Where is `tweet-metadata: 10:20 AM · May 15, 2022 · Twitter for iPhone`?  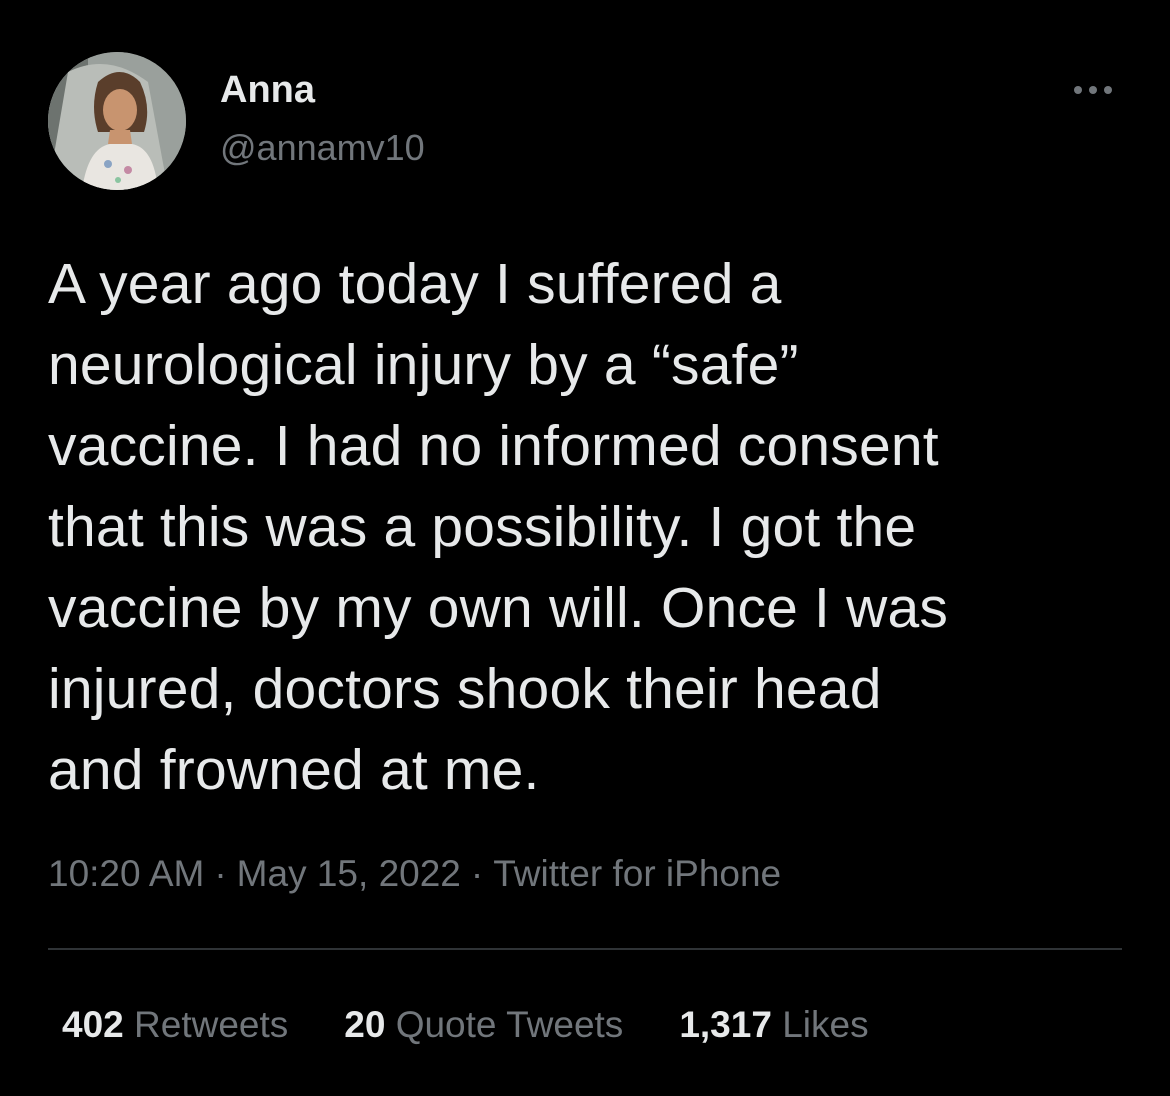
tweet-metadata: 10:20 AM · May 15, 2022 · Twitter for iPhone is located at coordinates (414, 874).